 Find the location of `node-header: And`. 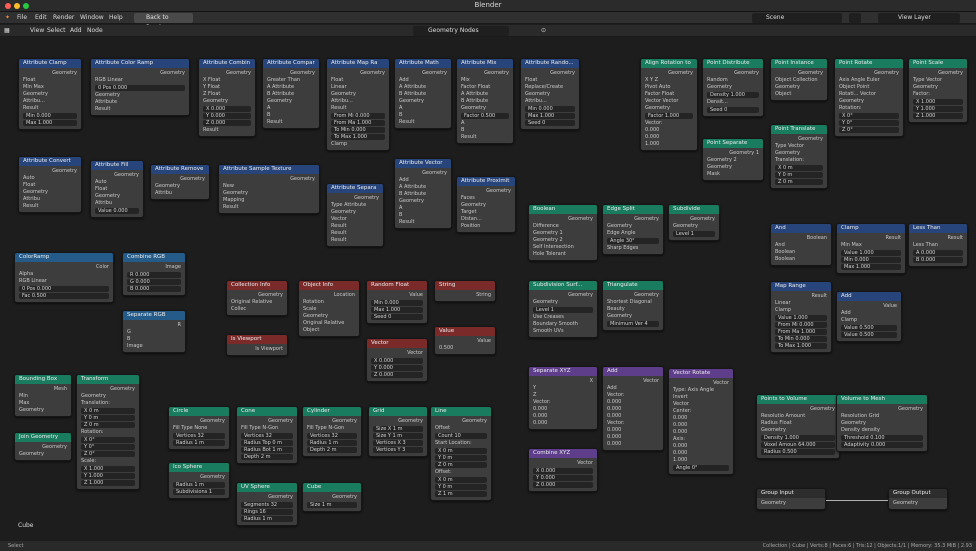

node-header: And is located at coordinates (801, 228).